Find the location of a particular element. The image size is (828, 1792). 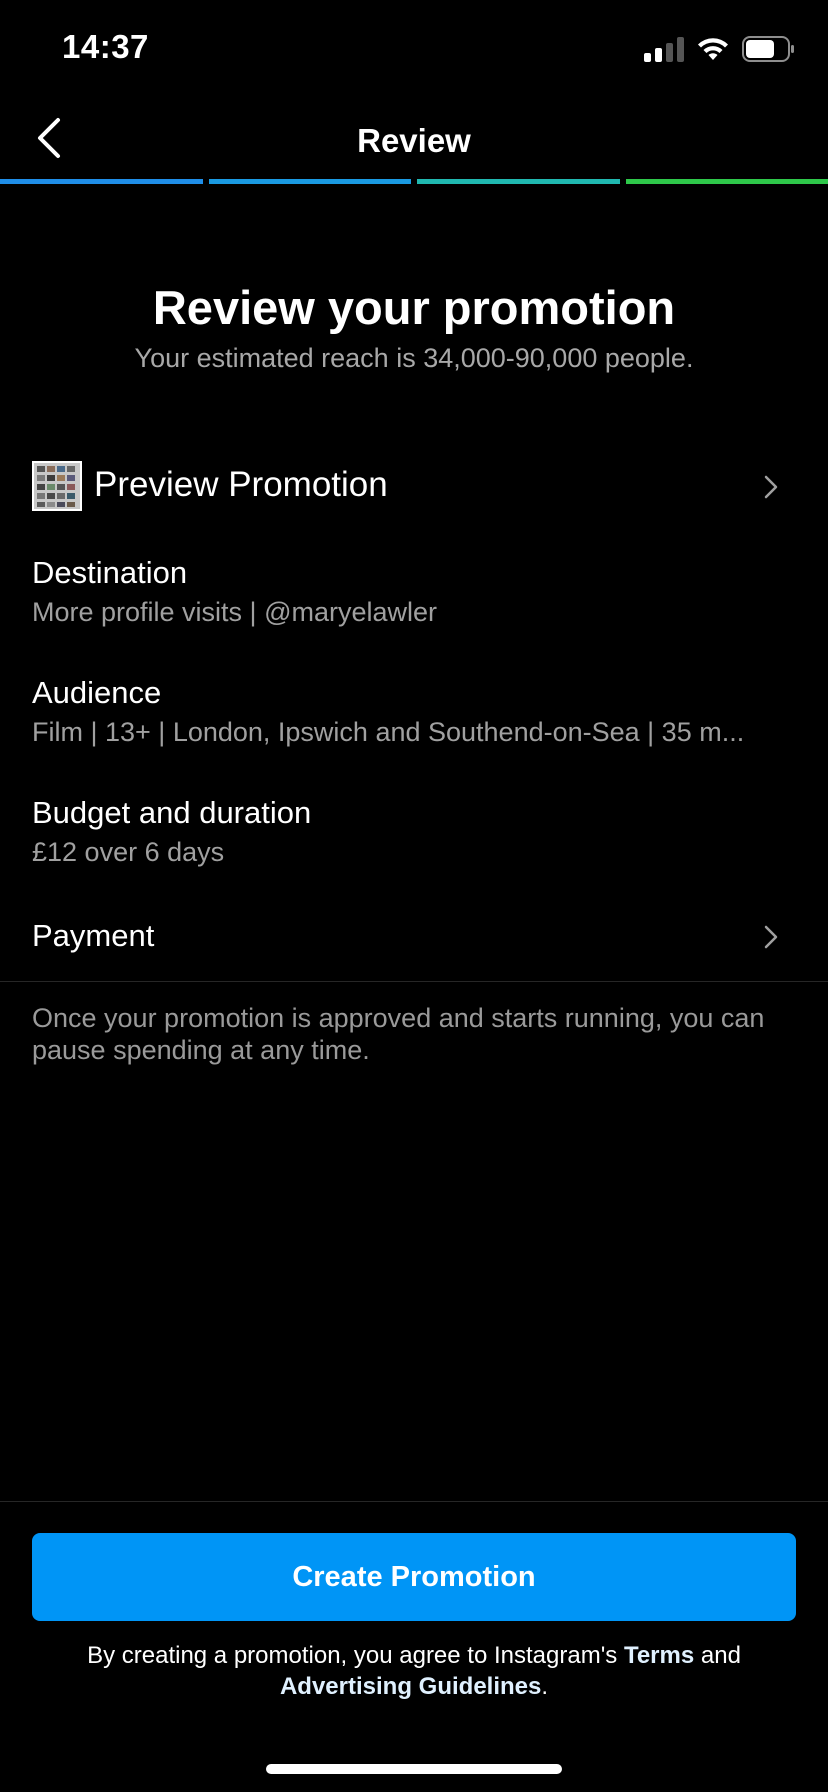

legal-suffix: . is located at coordinates (545, 1686).